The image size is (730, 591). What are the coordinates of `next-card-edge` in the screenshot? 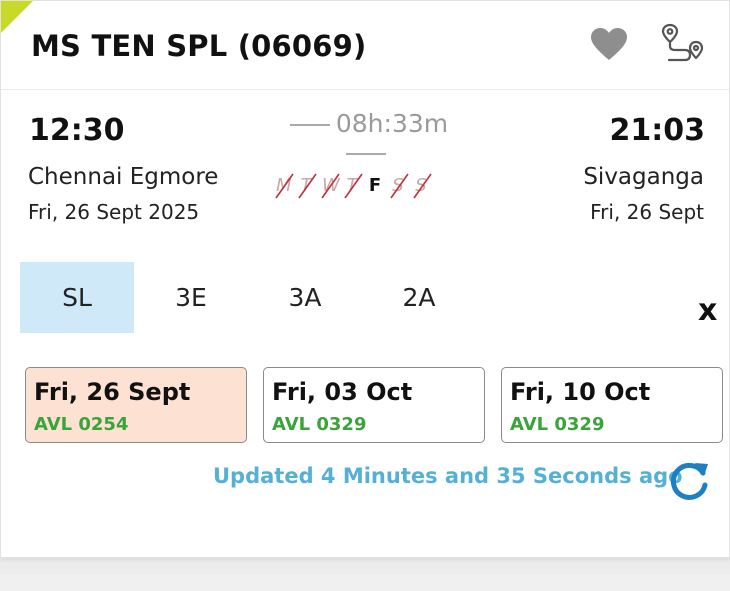 It's located at (365, 582).